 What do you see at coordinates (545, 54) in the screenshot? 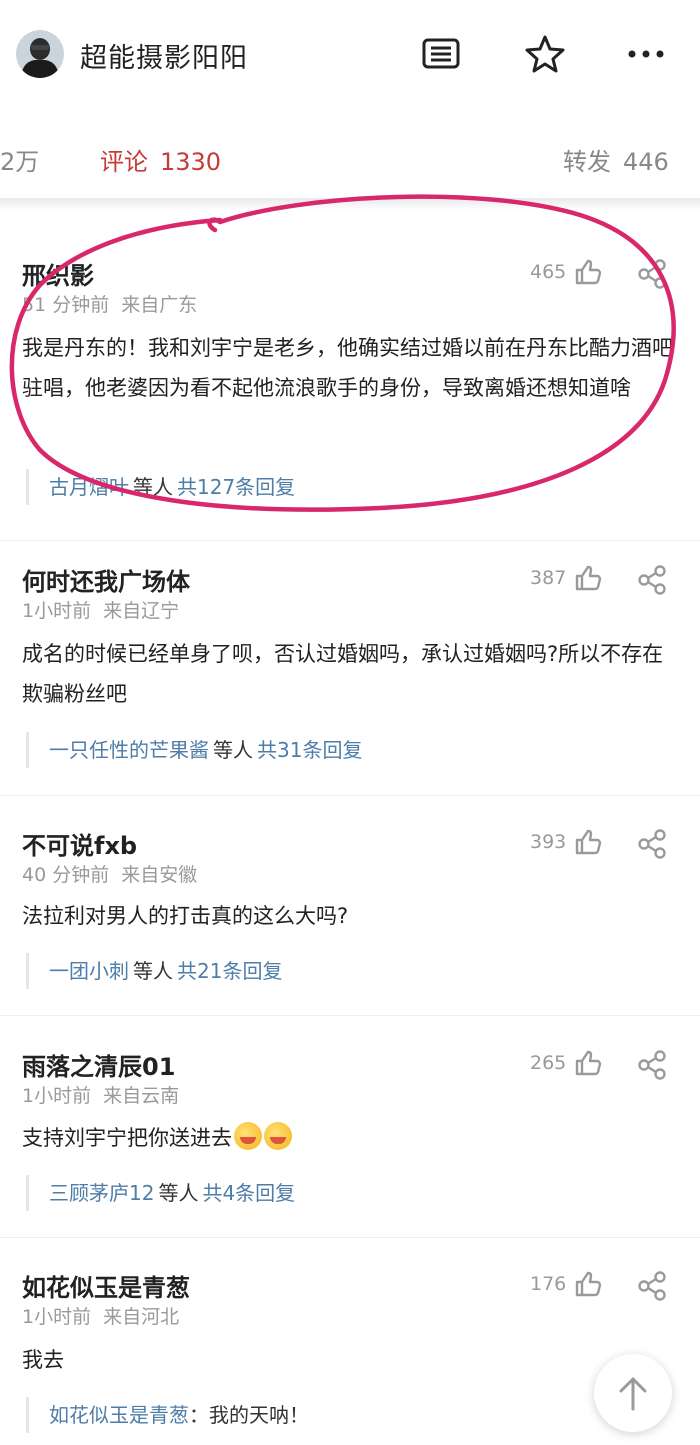
I see `star-icon` at bounding box center [545, 54].